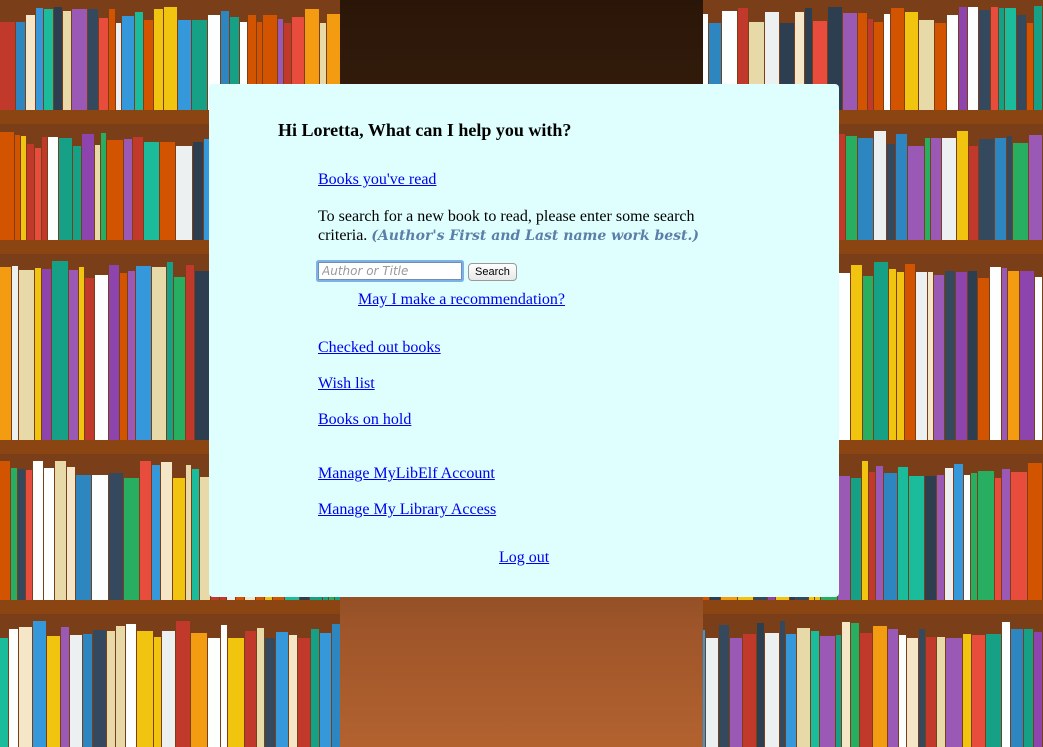  I want to click on manage-account-link: Manage MyLibElf Account, so click(406, 474).